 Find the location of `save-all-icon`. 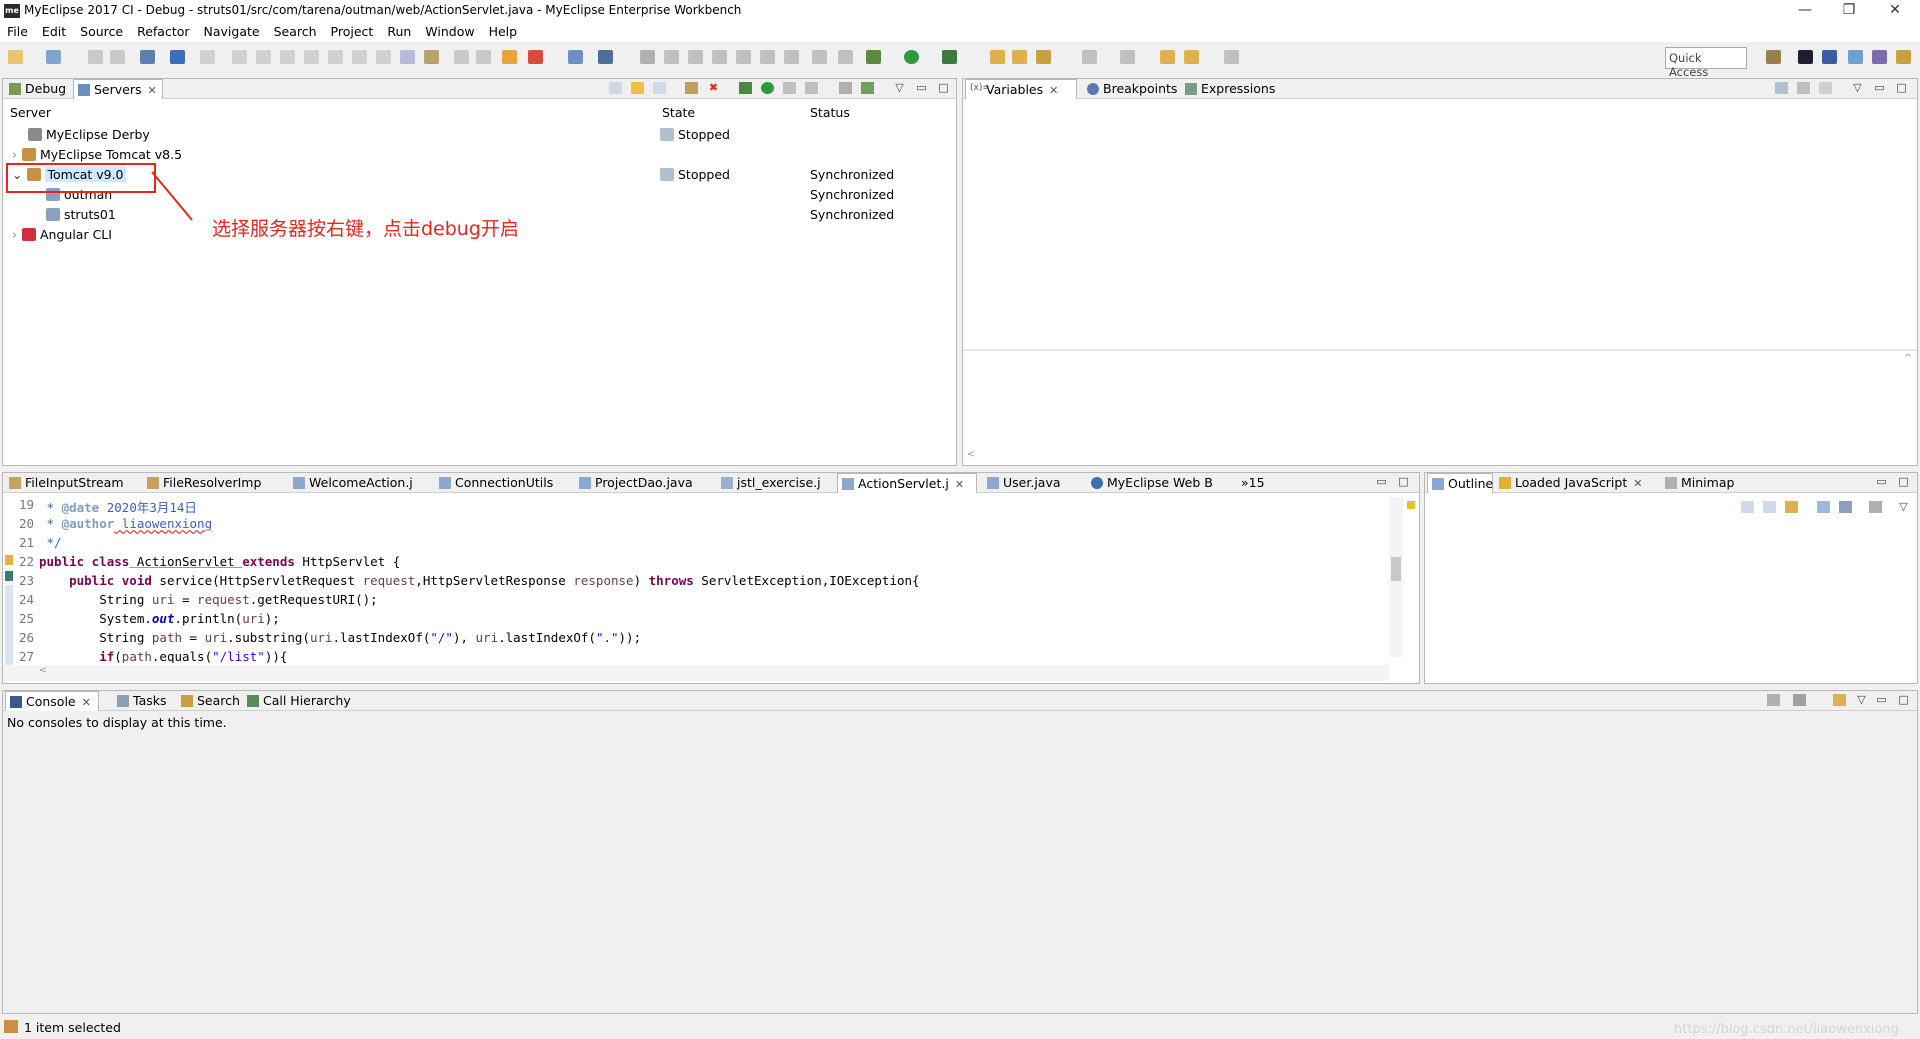

save-all-icon is located at coordinates (117, 57).